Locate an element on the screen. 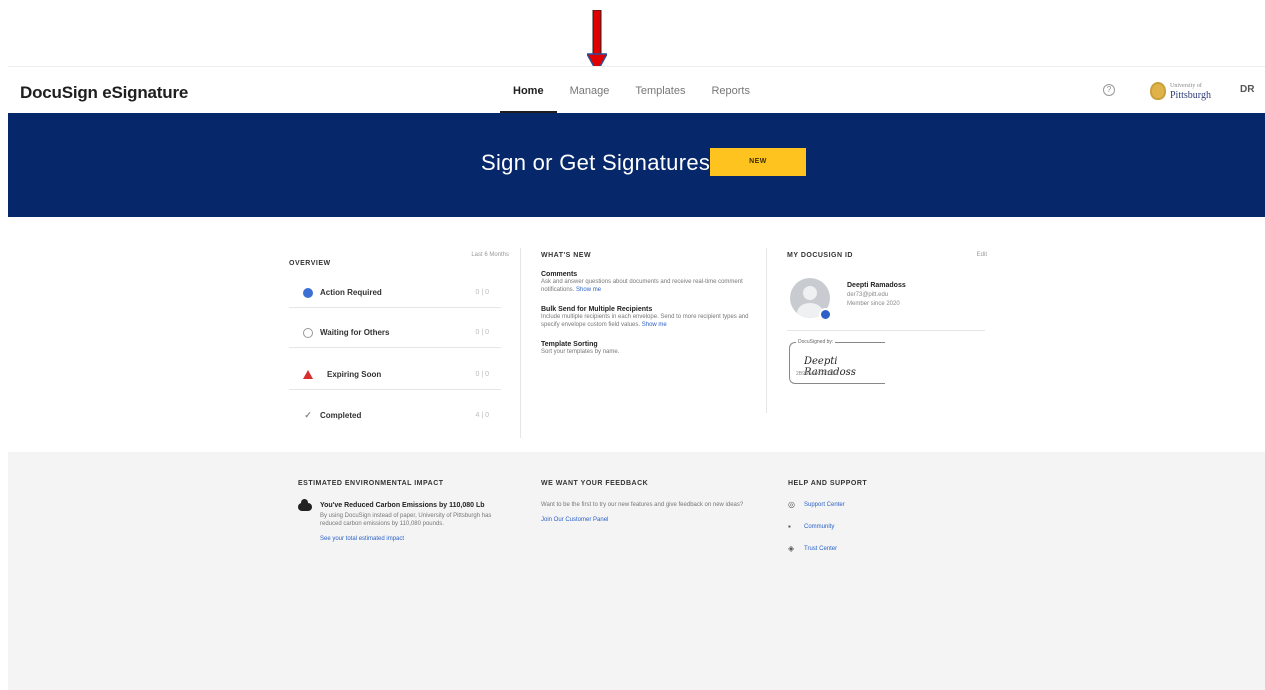 This screenshot has height=690, width=1265. my-docusign-id-heading: MY DOCUSIGN ID is located at coordinates (820, 255).